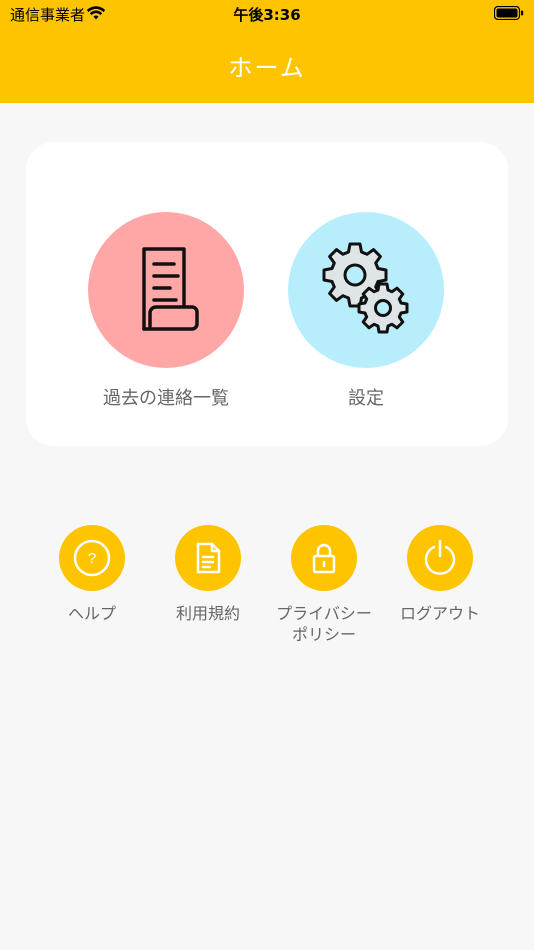 The image size is (534, 950). I want to click on privacy-circle, so click(324, 558).